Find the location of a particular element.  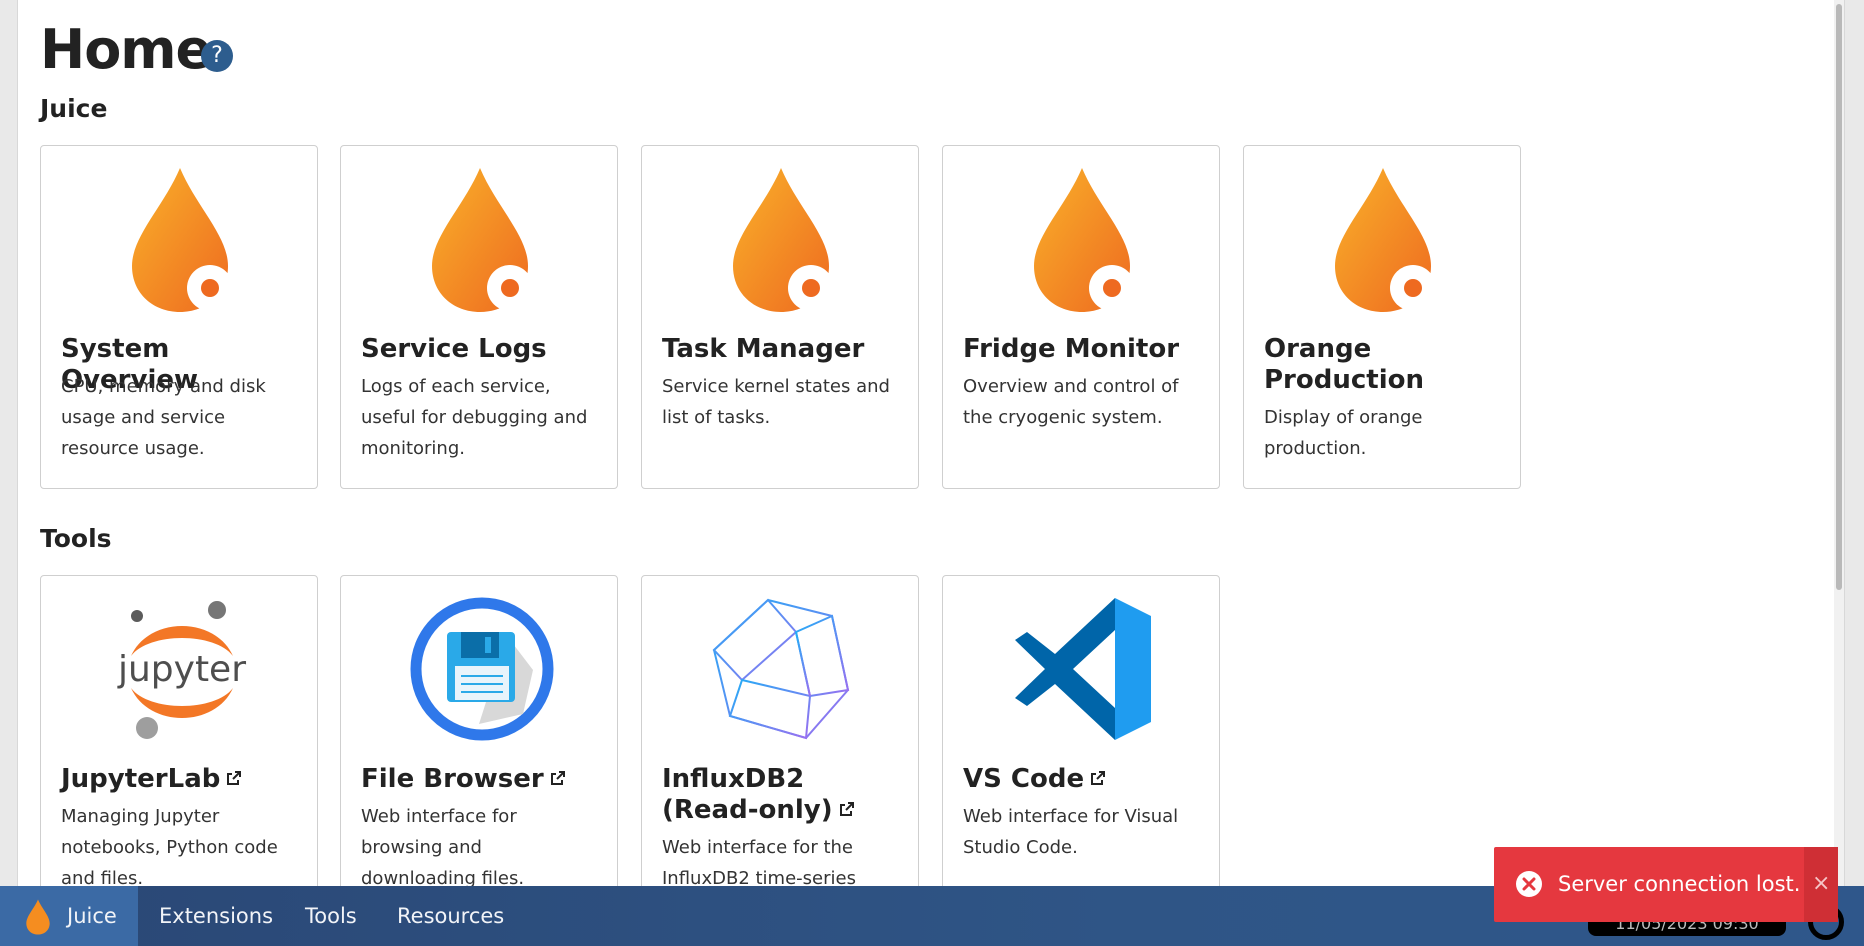

card-title: Service Logs is located at coordinates (454, 349).